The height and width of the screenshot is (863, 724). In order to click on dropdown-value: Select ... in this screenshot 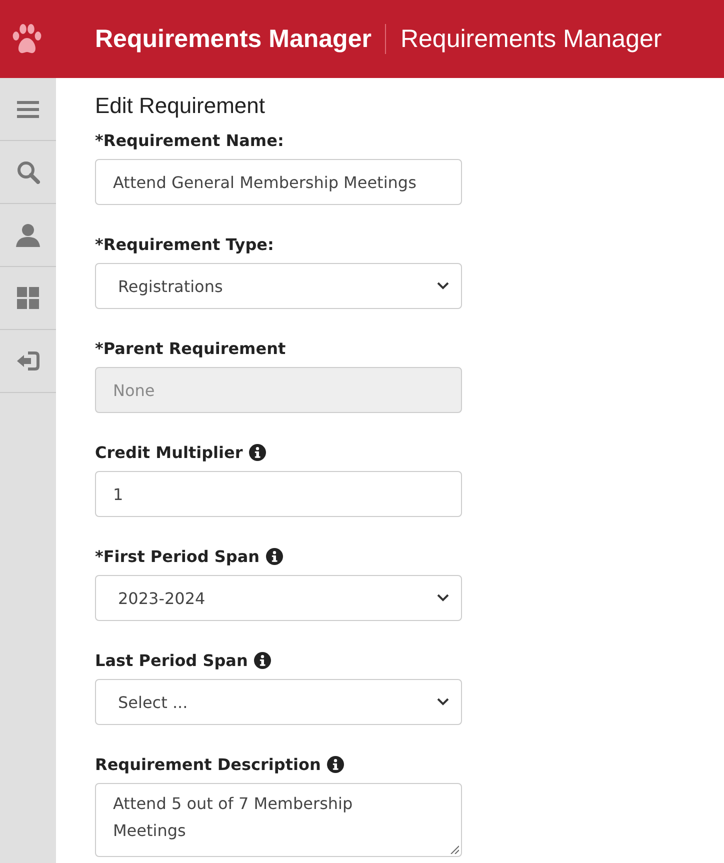, I will do `click(153, 702)`.